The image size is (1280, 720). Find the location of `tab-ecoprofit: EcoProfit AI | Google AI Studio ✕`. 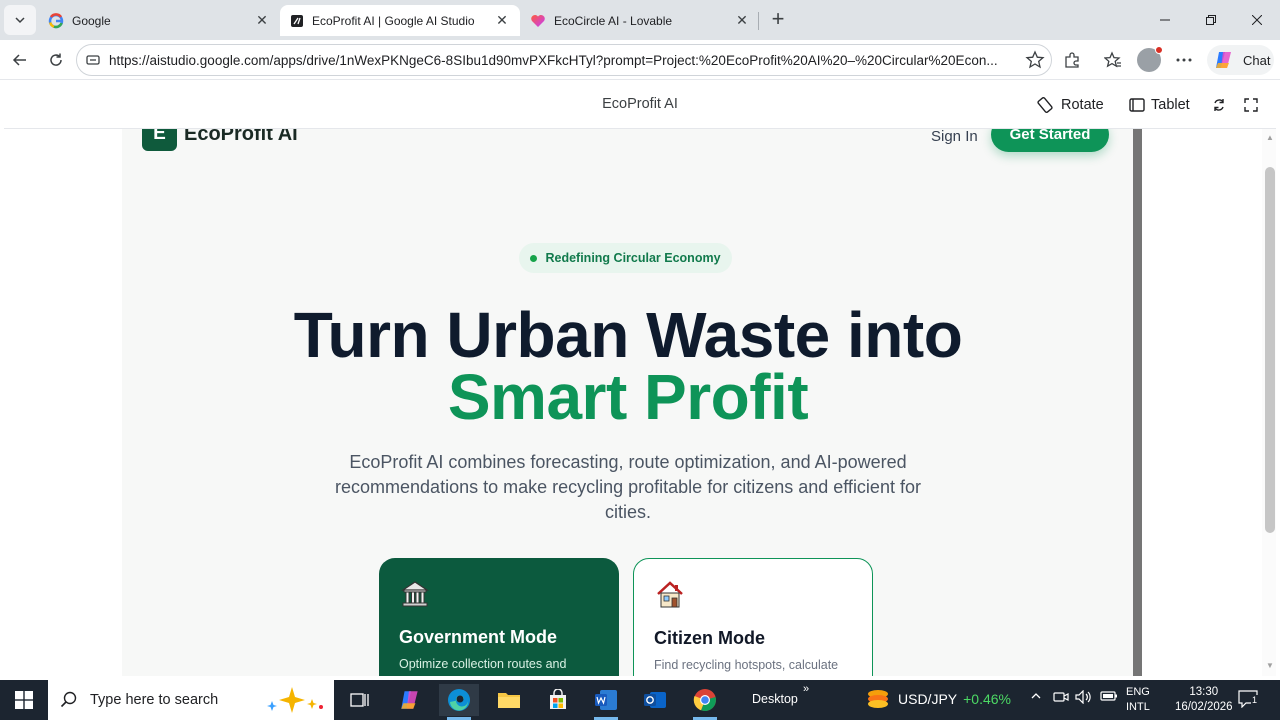

tab-ecoprofit: EcoProfit AI | Google AI Studio ✕ is located at coordinates (400, 20).